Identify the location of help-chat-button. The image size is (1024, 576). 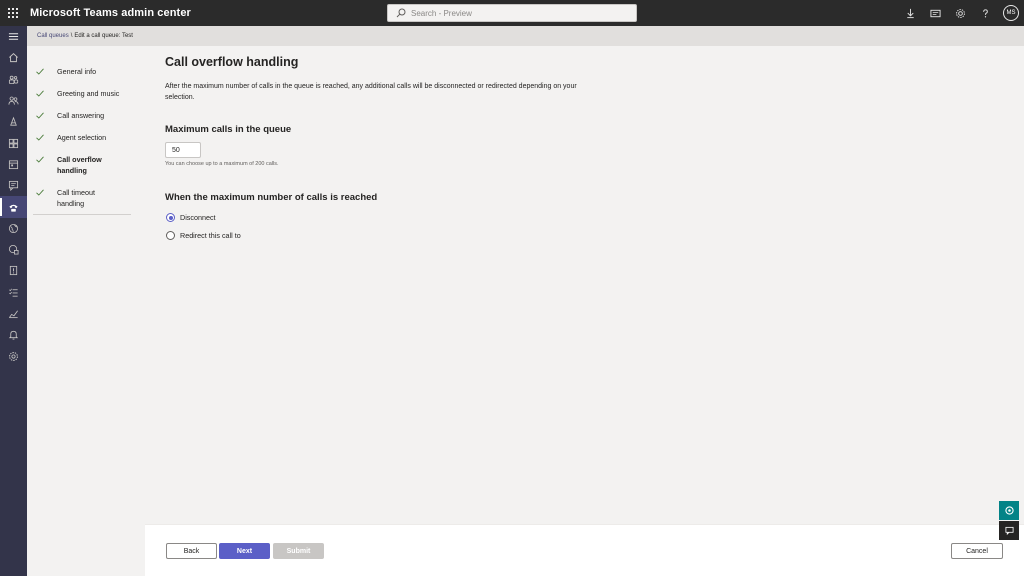
(1009, 510).